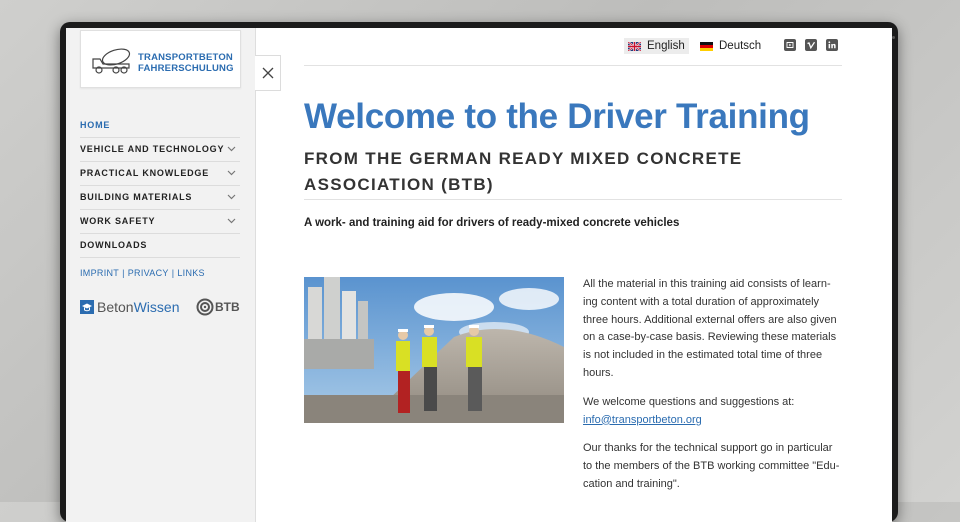 This screenshot has width=960, height=522. I want to click on sidebar-item-practical-knowledge: PRACTICAL KNOWLEDGE, so click(160, 174).